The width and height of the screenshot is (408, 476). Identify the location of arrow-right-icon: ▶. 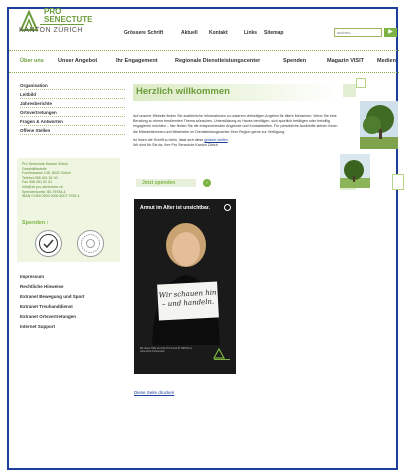
(390, 32).